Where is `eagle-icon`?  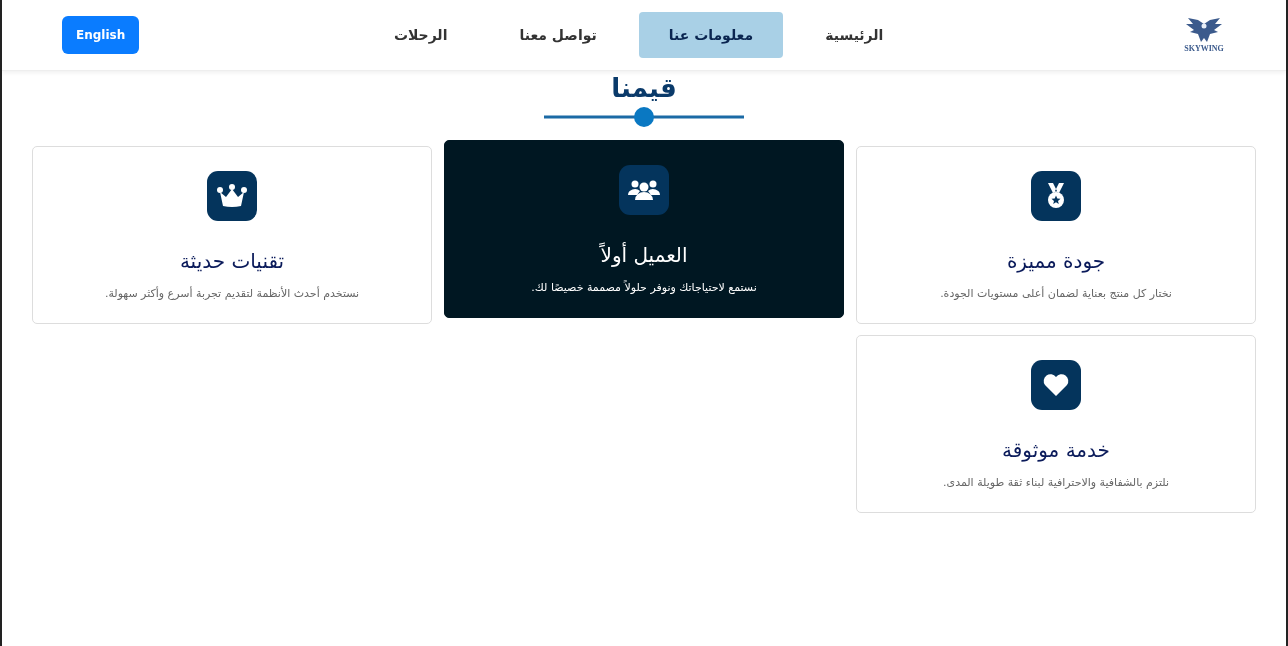
eagle-icon is located at coordinates (1204, 30).